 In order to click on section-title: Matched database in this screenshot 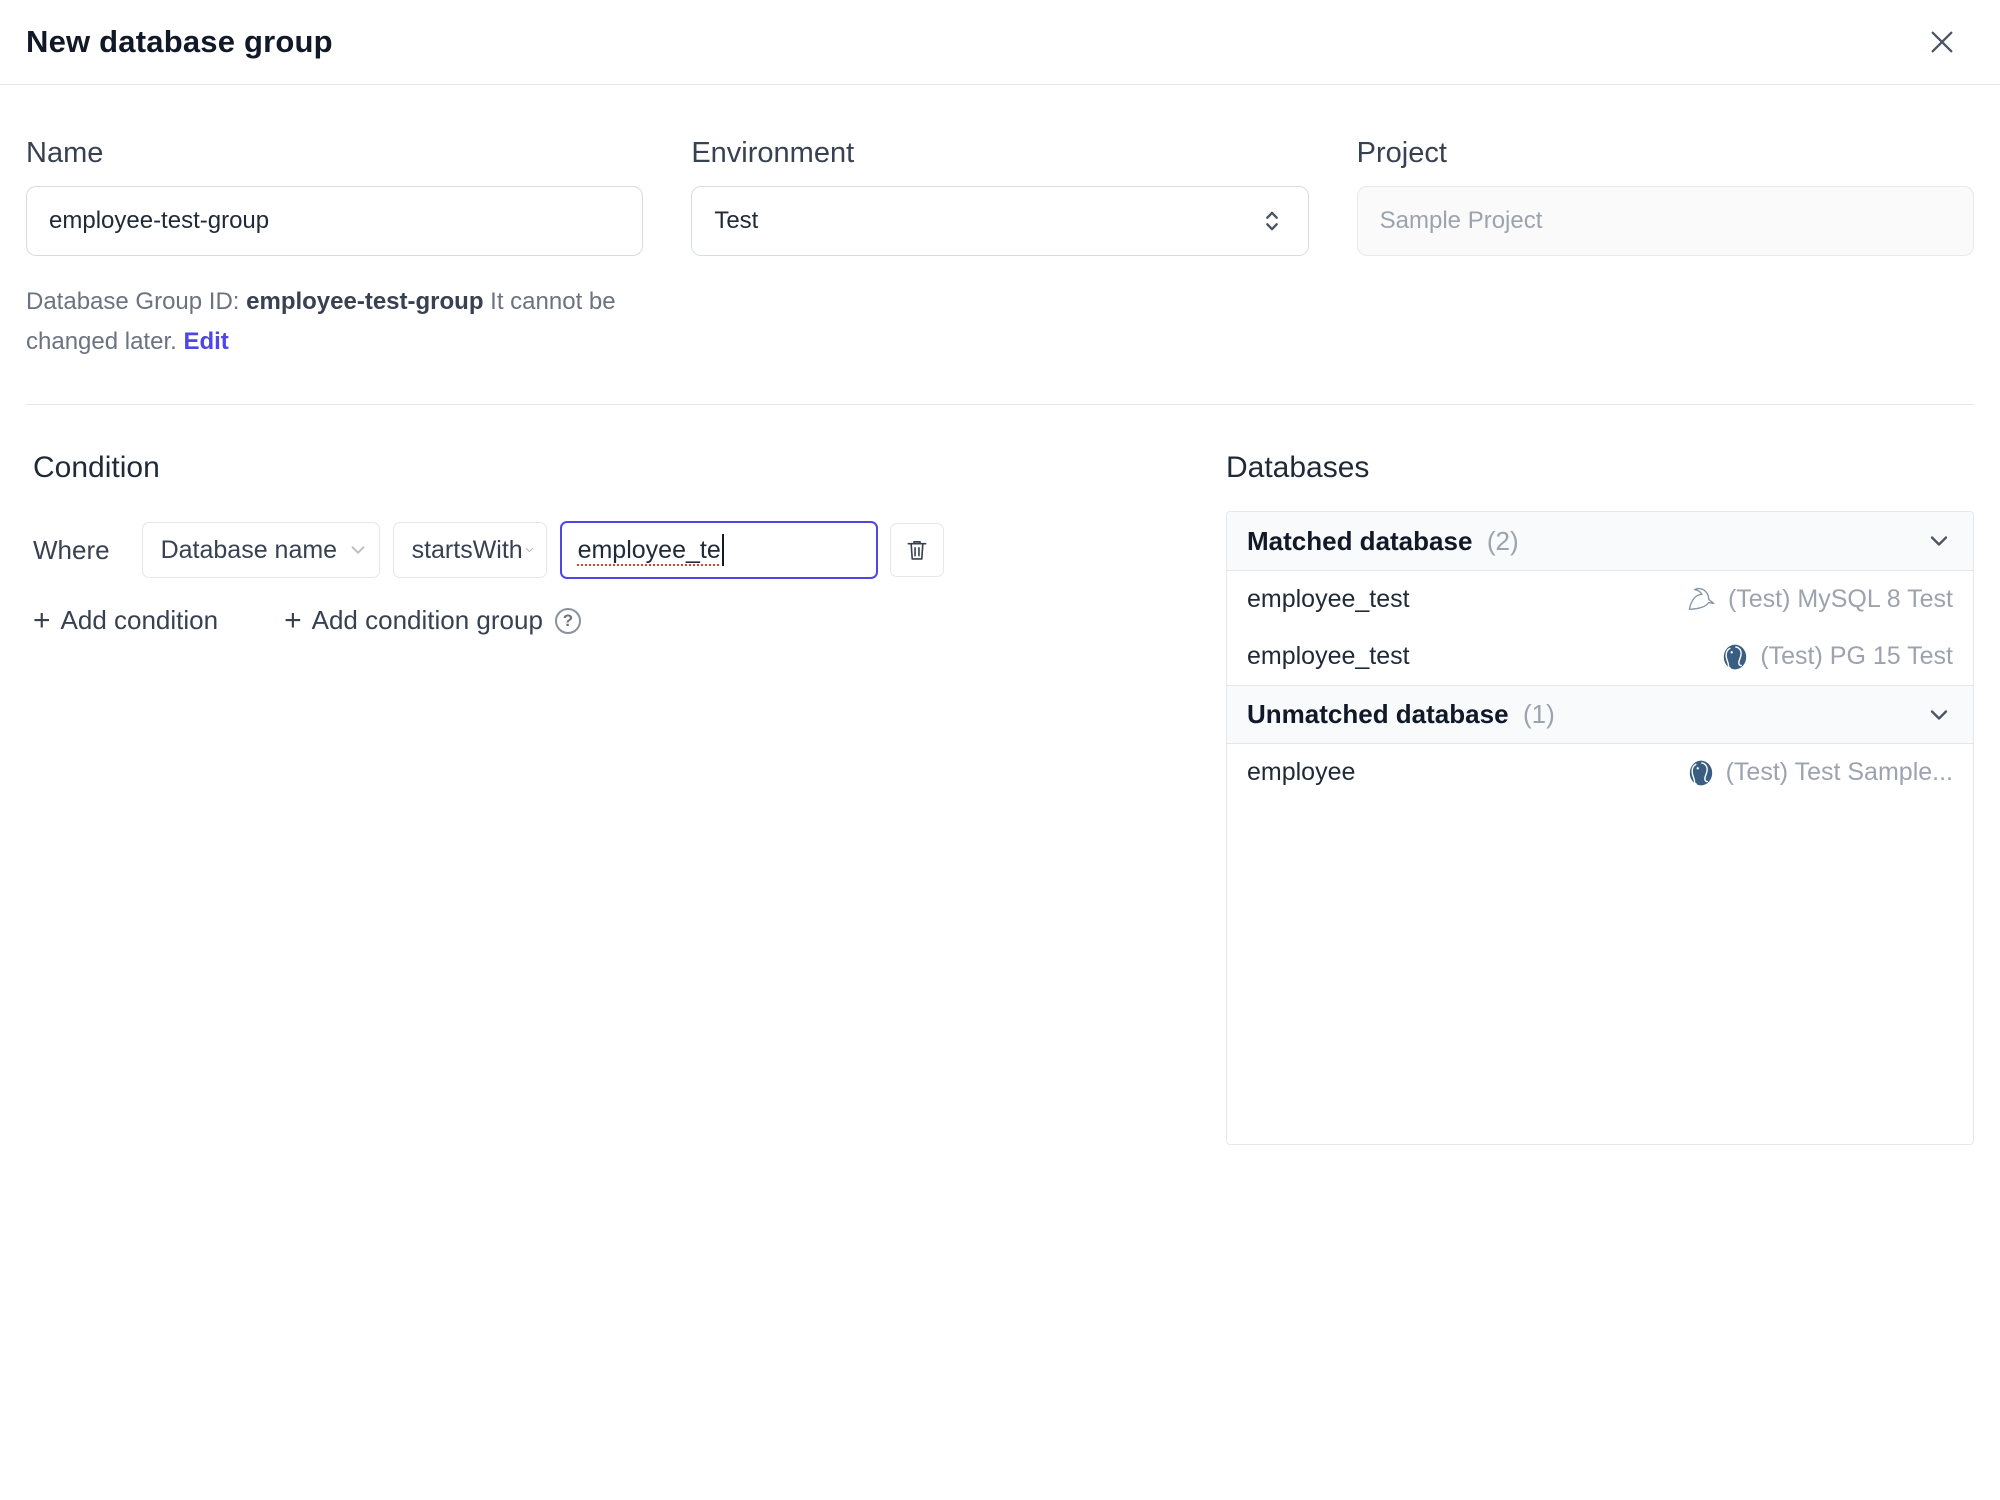, I will do `click(1360, 540)`.